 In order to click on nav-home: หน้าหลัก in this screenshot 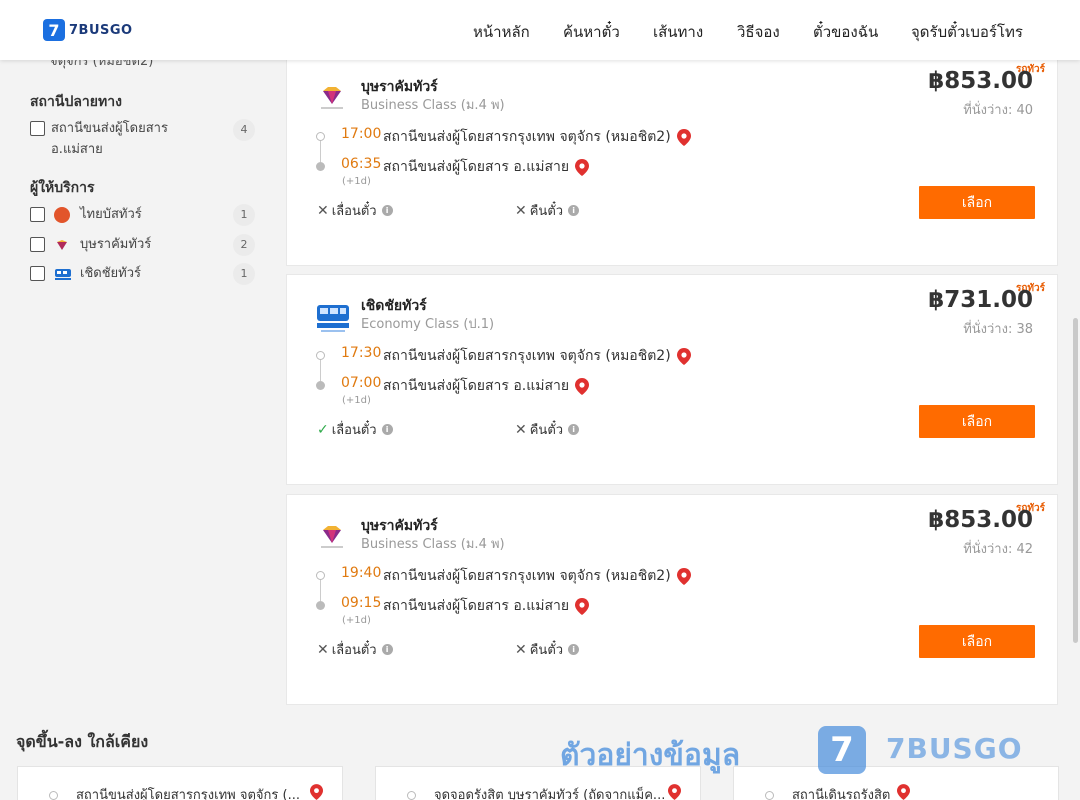, I will do `click(501, 32)`.